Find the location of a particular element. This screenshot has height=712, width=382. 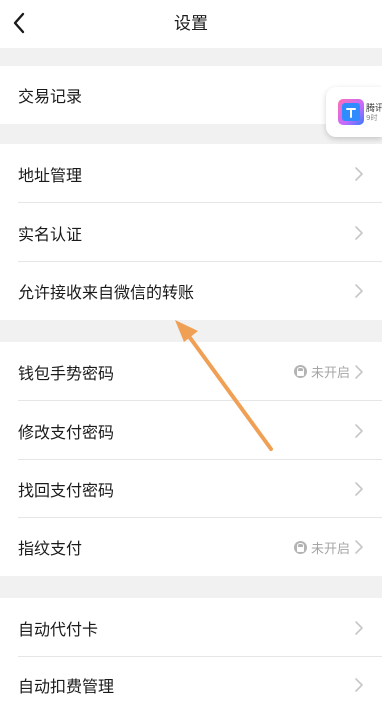

menu-item-label: 自动扣费管理 is located at coordinates (66, 686).